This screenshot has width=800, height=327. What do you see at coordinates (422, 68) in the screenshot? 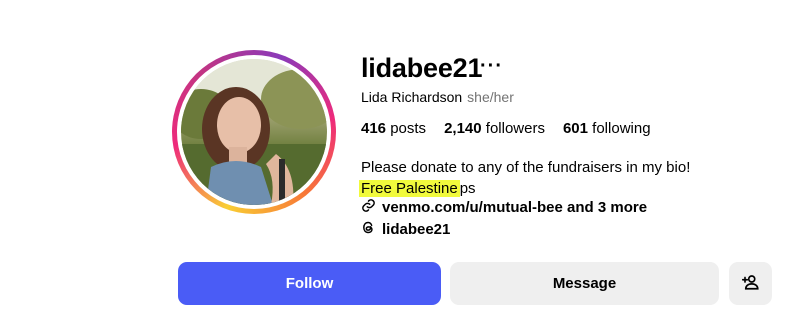
I see `profile-username: lidabee21` at bounding box center [422, 68].